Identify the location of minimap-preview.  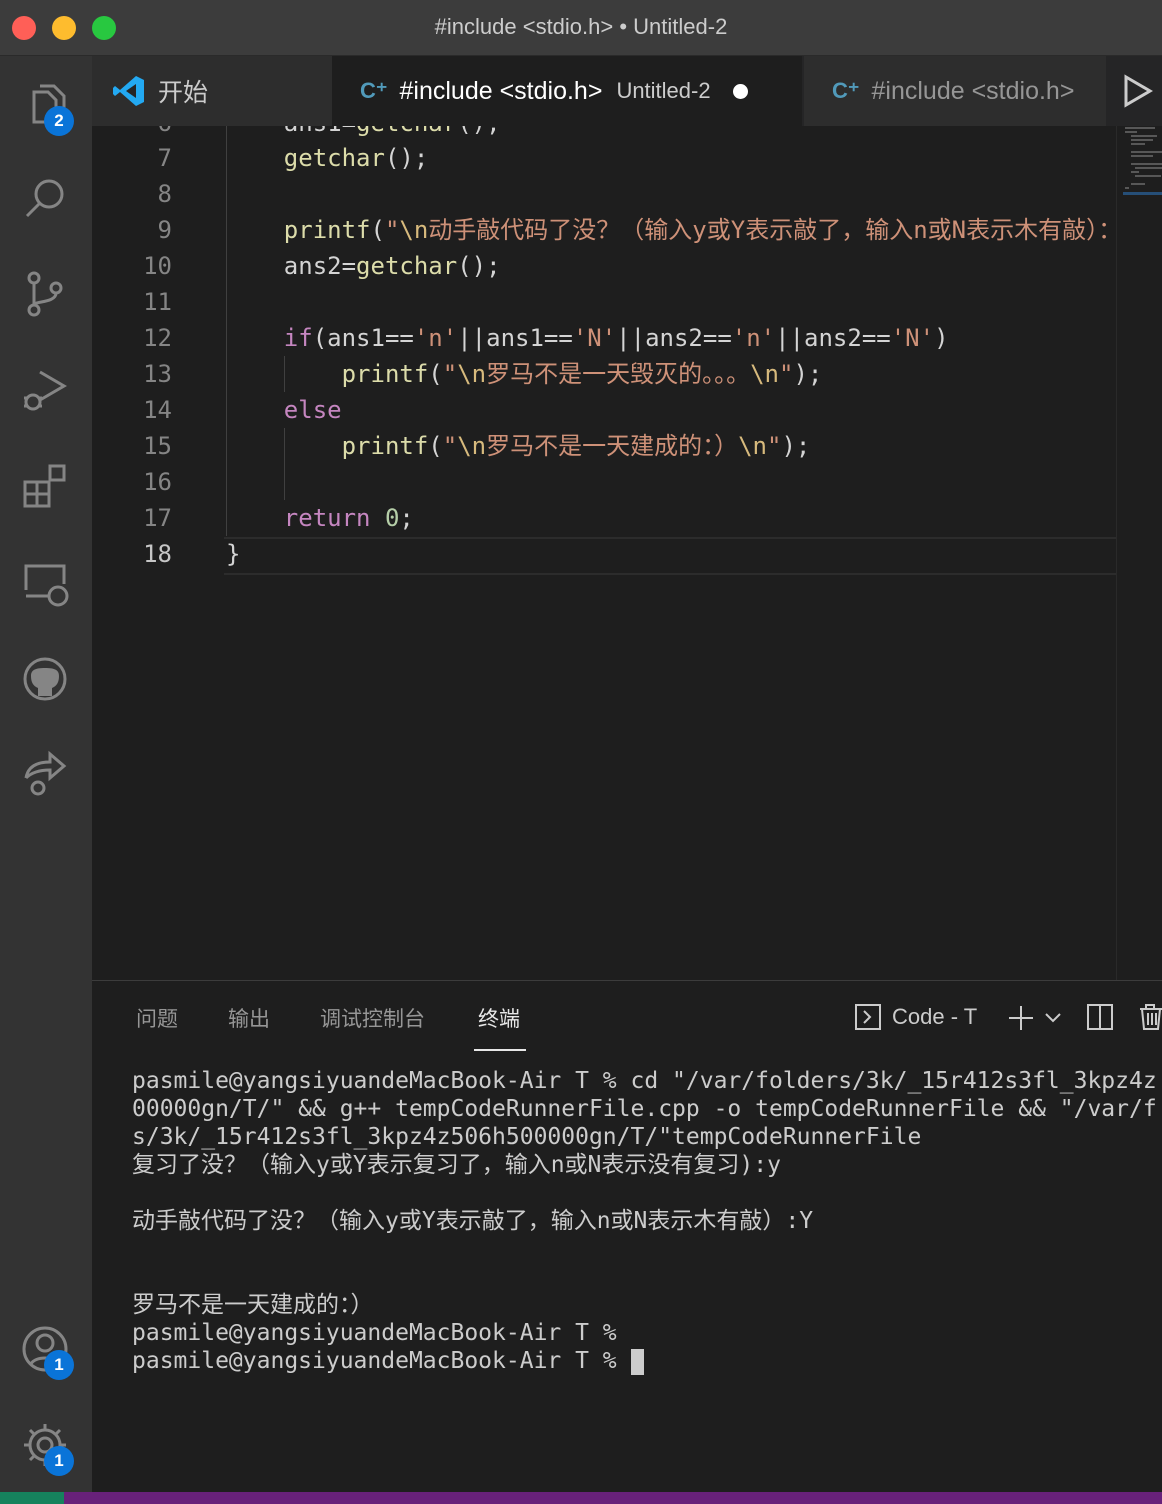
(1142, 161).